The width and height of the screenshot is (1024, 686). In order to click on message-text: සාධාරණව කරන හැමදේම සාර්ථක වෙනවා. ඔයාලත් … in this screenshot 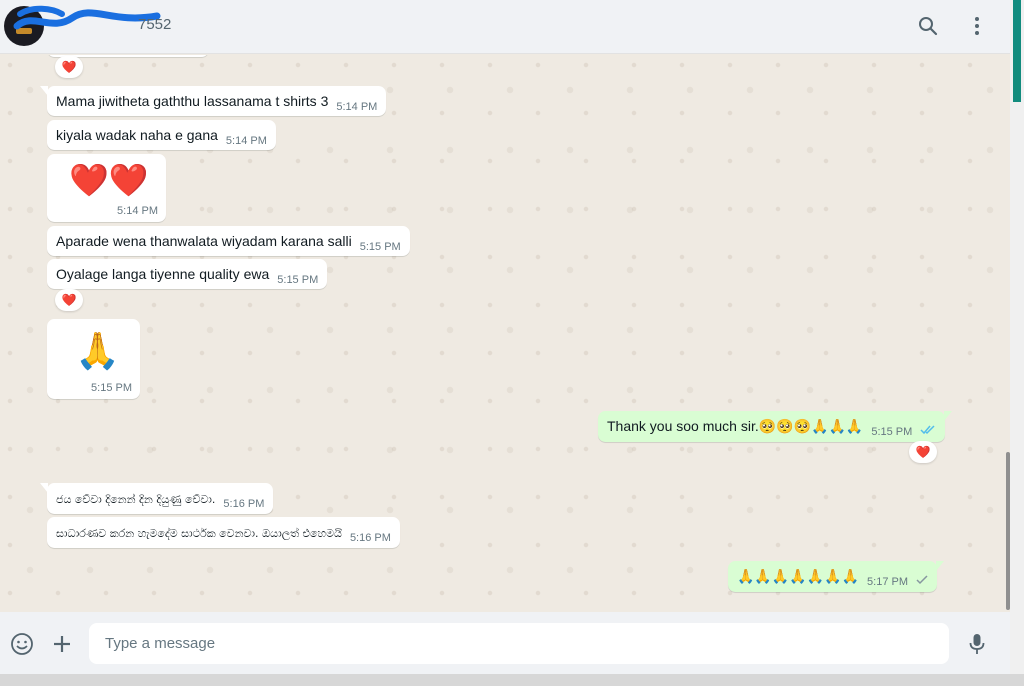, I will do `click(199, 533)`.